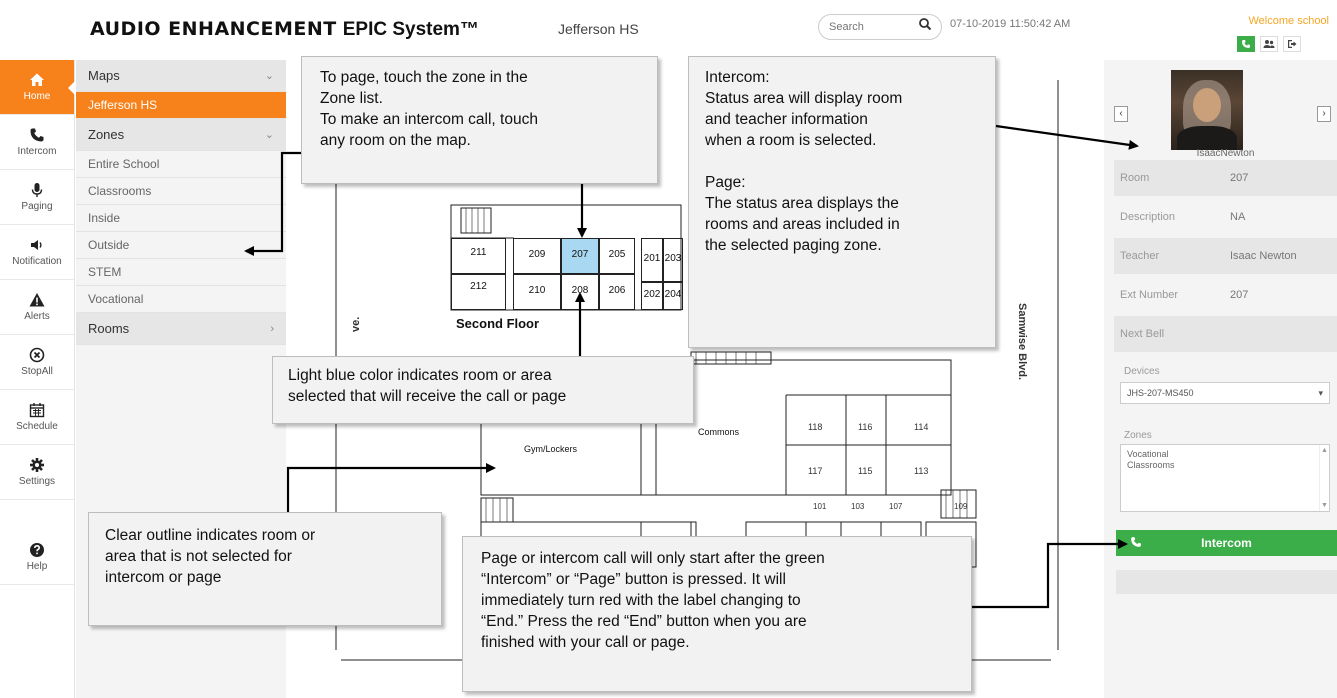 This screenshot has width=1337, height=698. I want to click on next-button: ›, so click(1324, 114).